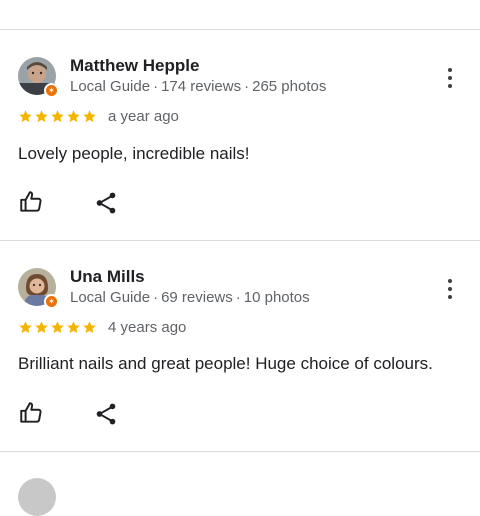  What do you see at coordinates (107, 277) in the screenshot?
I see `reviewer-name: Una Mills` at bounding box center [107, 277].